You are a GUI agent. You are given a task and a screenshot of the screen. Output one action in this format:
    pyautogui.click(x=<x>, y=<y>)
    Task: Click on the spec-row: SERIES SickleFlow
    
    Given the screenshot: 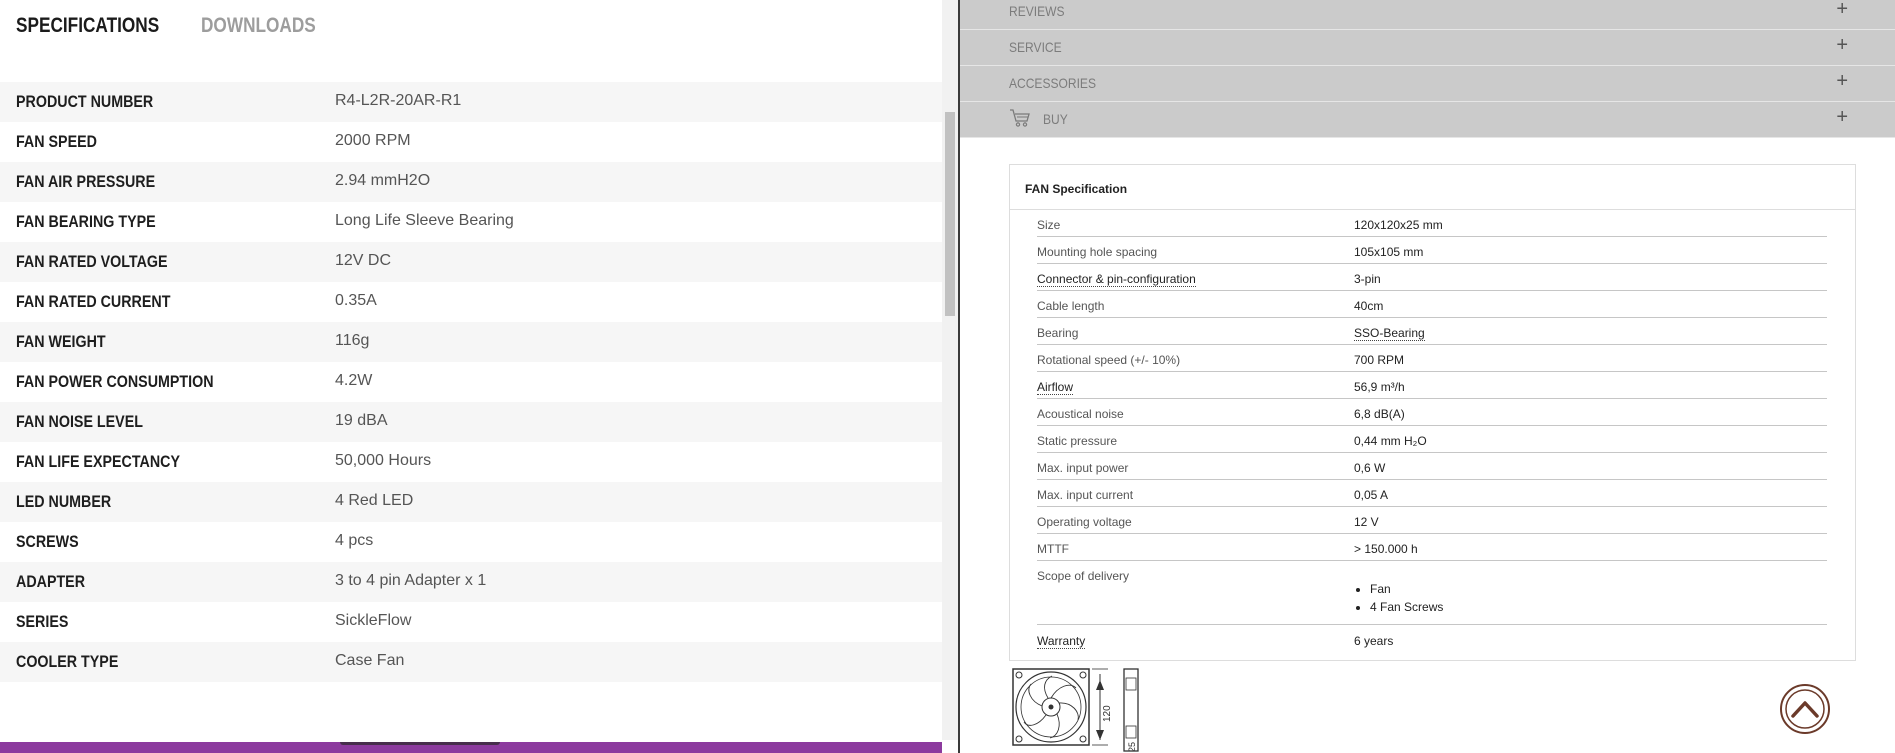 What is the action you would take?
    pyautogui.click(x=471, y=622)
    